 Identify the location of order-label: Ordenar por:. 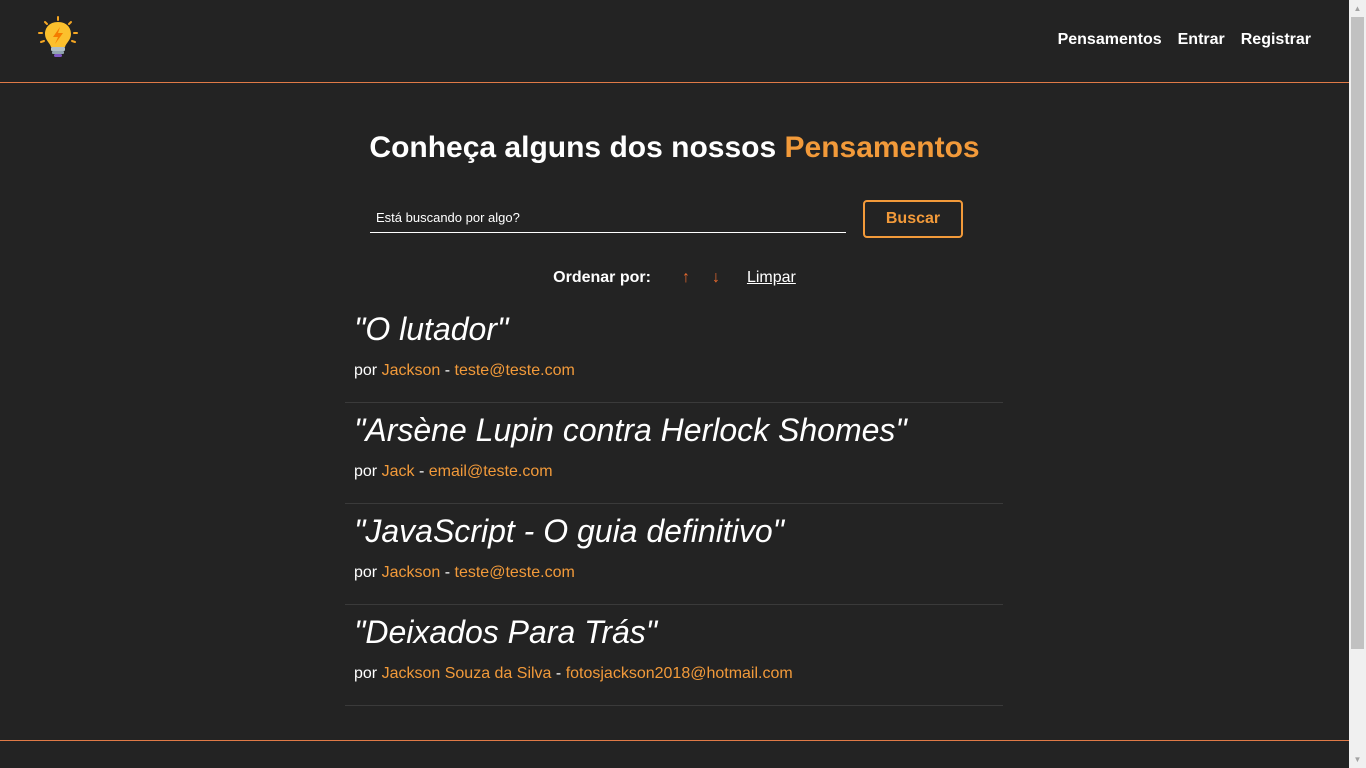
(602, 277).